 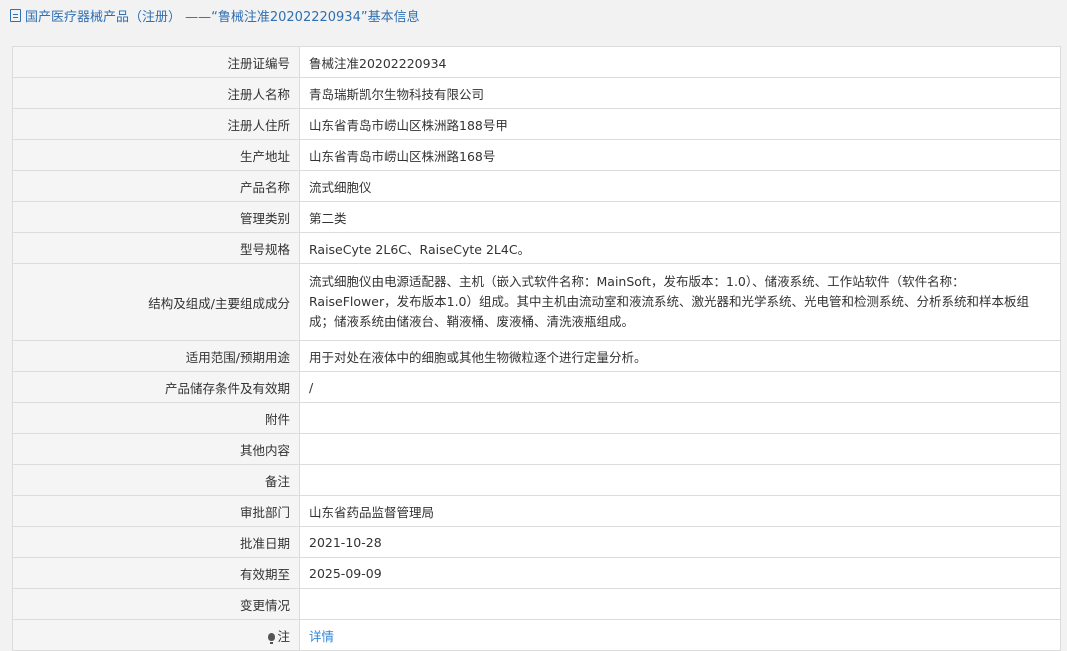 What do you see at coordinates (680, 635) in the screenshot?
I see `row-value-cell: 详情` at bounding box center [680, 635].